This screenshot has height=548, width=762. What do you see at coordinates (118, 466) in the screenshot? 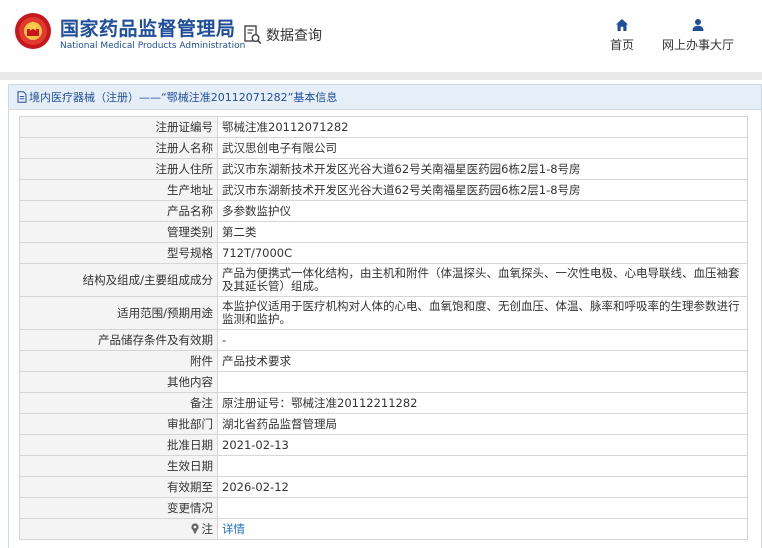
I see `field-label: 生效日期` at bounding box center [118, 466].